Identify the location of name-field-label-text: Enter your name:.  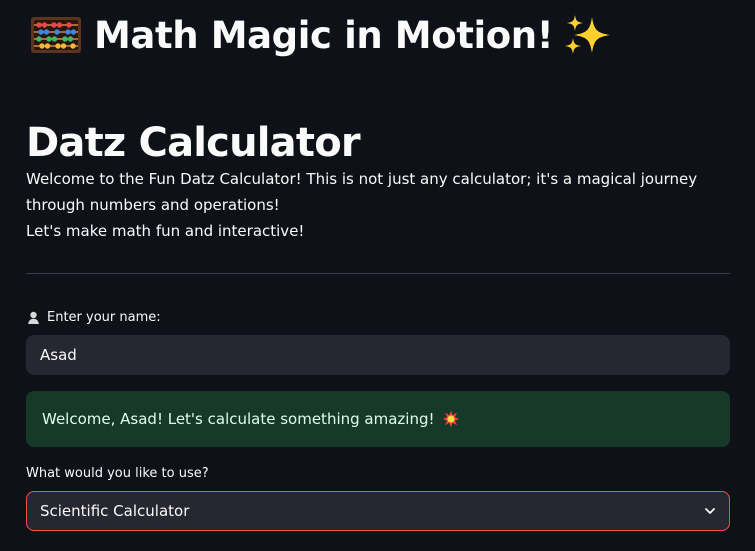
(104, 317).